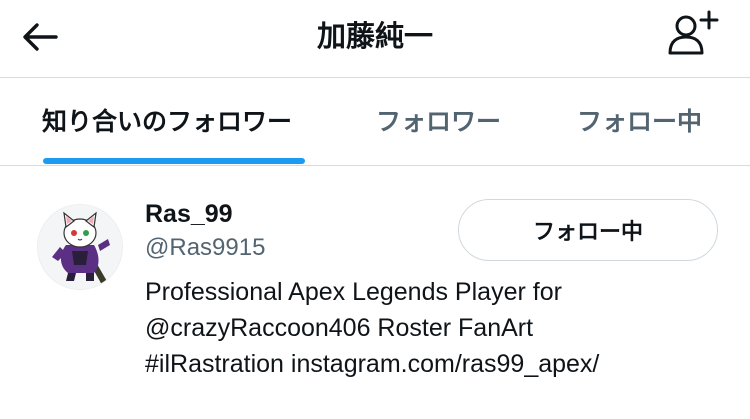  I want to click on add-user-button, so click(693, 34).